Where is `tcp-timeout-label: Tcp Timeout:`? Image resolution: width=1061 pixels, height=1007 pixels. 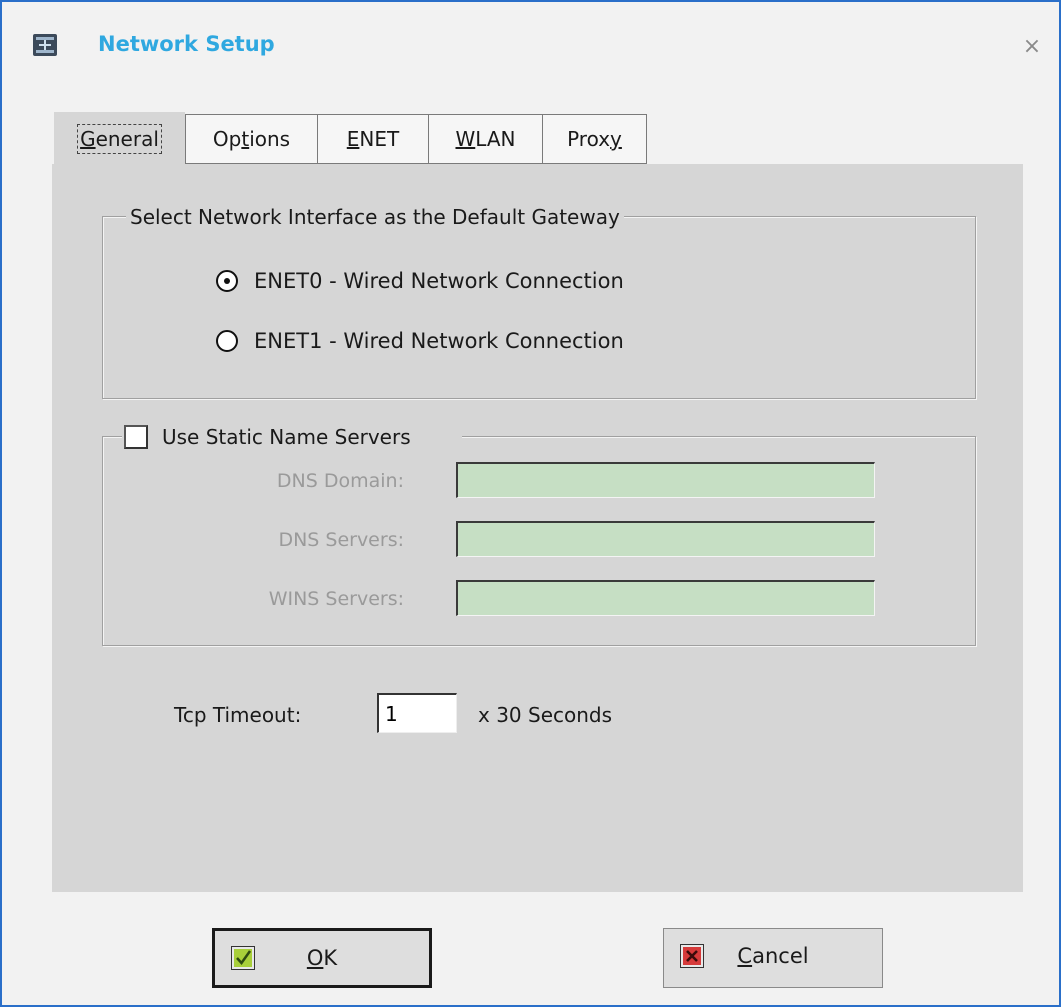
tcp-timeout-label: Tcp Timeout: is located at coordinates (238, 715).